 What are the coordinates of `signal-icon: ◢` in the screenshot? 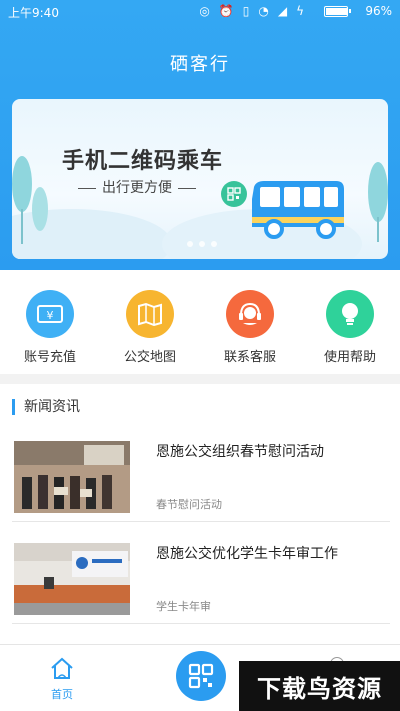 It's located at (282, 11).